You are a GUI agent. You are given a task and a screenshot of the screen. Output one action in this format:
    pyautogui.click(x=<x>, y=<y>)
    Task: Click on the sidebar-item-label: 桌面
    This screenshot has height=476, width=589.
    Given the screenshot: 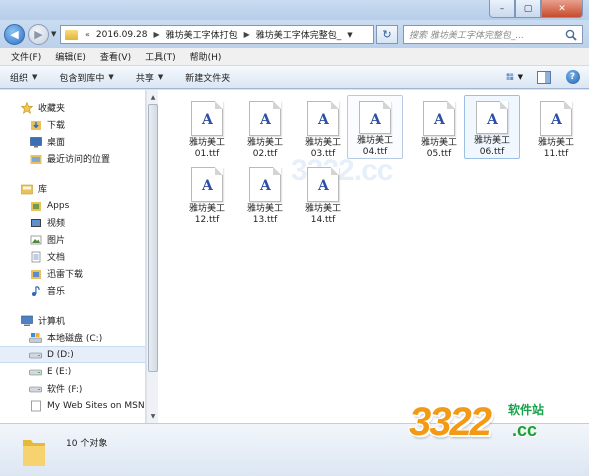 What is the action you would take?
    pyautogui.click(x=56, y=143)
    